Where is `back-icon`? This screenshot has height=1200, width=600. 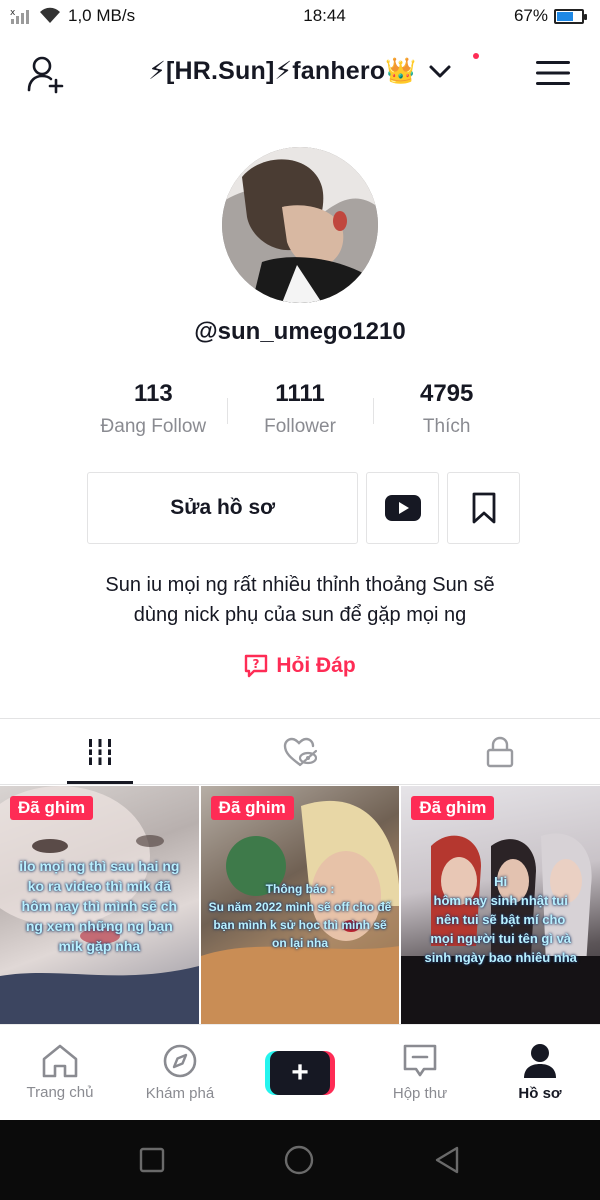
back-icon is located at coordinates (447, 1160).